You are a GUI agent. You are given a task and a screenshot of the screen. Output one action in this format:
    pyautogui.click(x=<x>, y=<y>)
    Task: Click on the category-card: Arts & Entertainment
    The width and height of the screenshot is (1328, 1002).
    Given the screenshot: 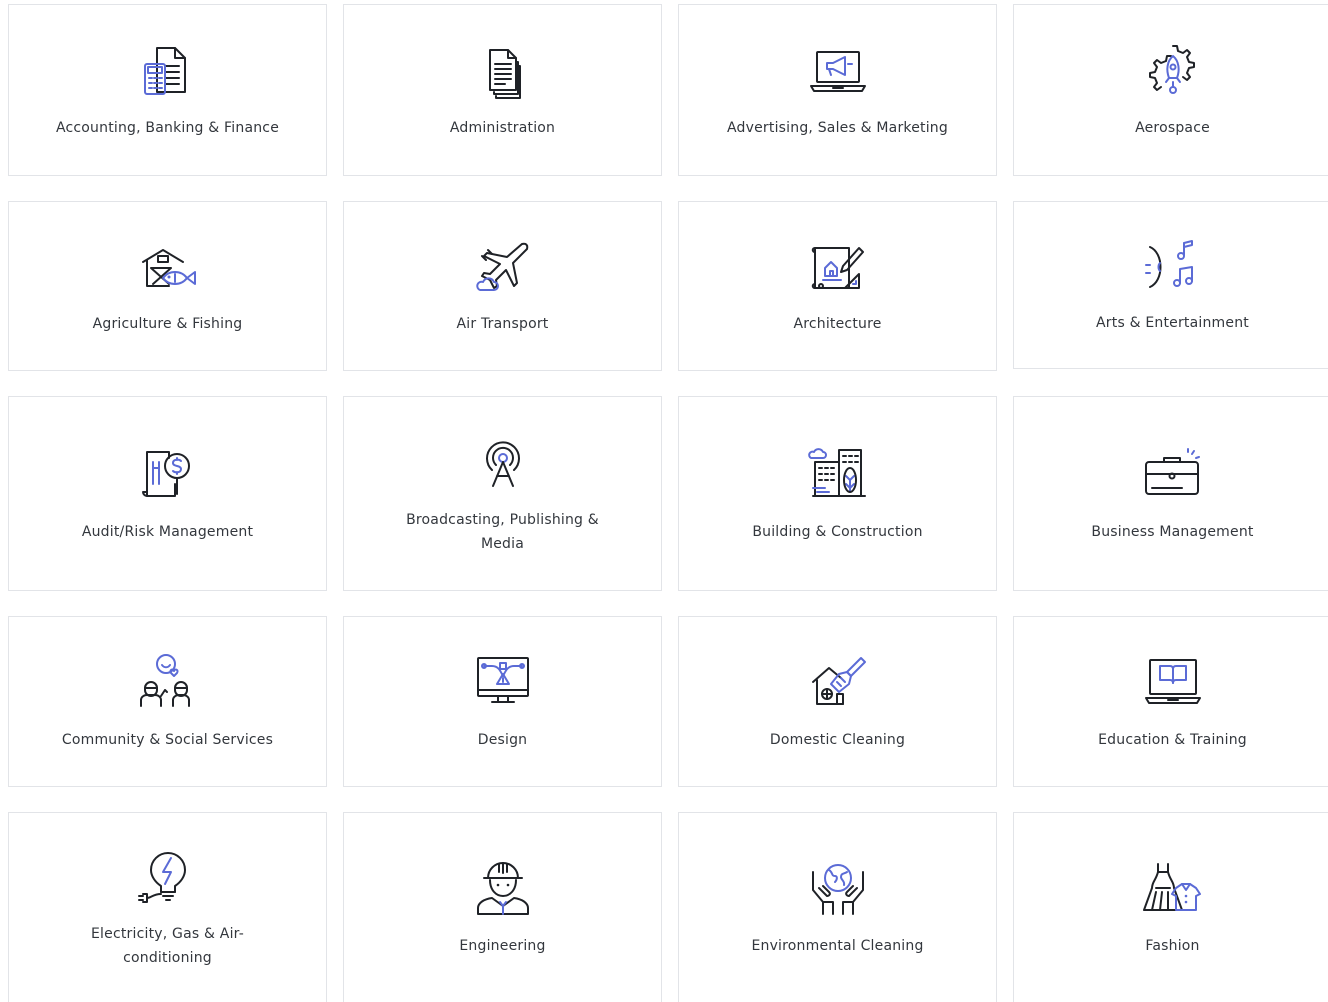 What is the action you would take?
    pyautogui.click(x=1170, y=285)
    